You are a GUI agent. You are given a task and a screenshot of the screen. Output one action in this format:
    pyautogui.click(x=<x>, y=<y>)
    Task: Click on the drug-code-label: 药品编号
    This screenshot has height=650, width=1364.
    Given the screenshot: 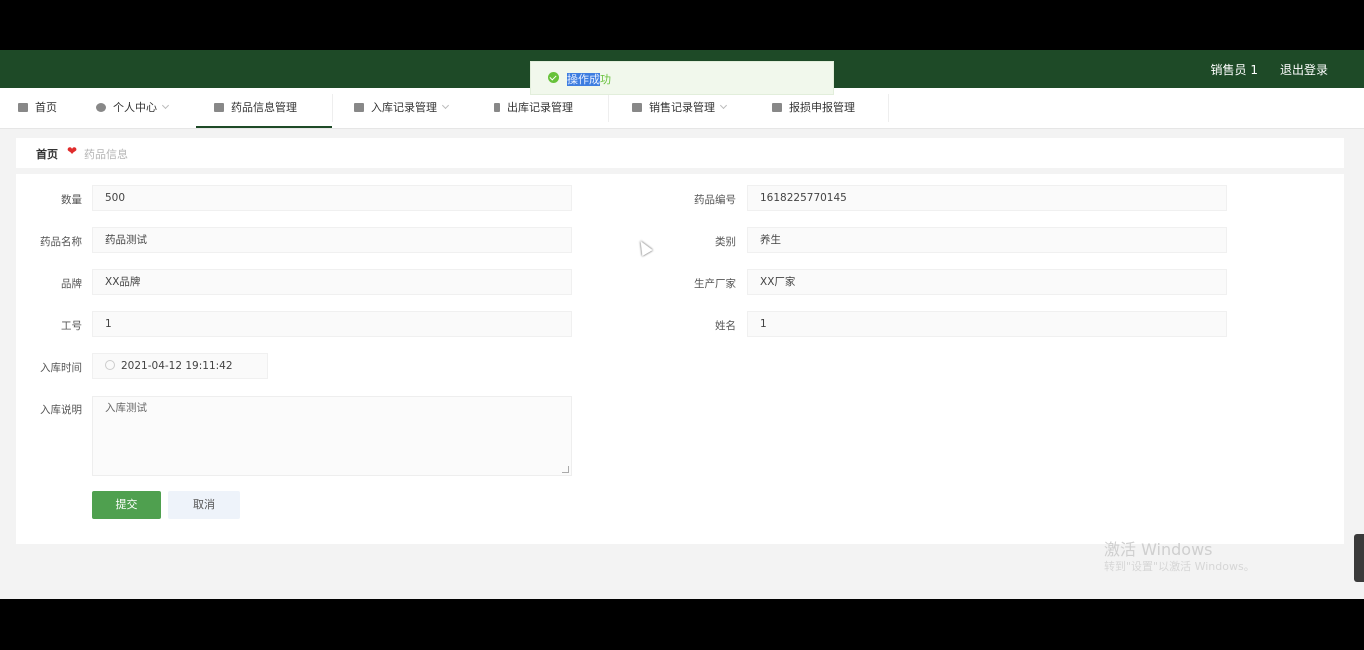 What is the action you would take?
    pyautogui.click(x=715, y=200)
    